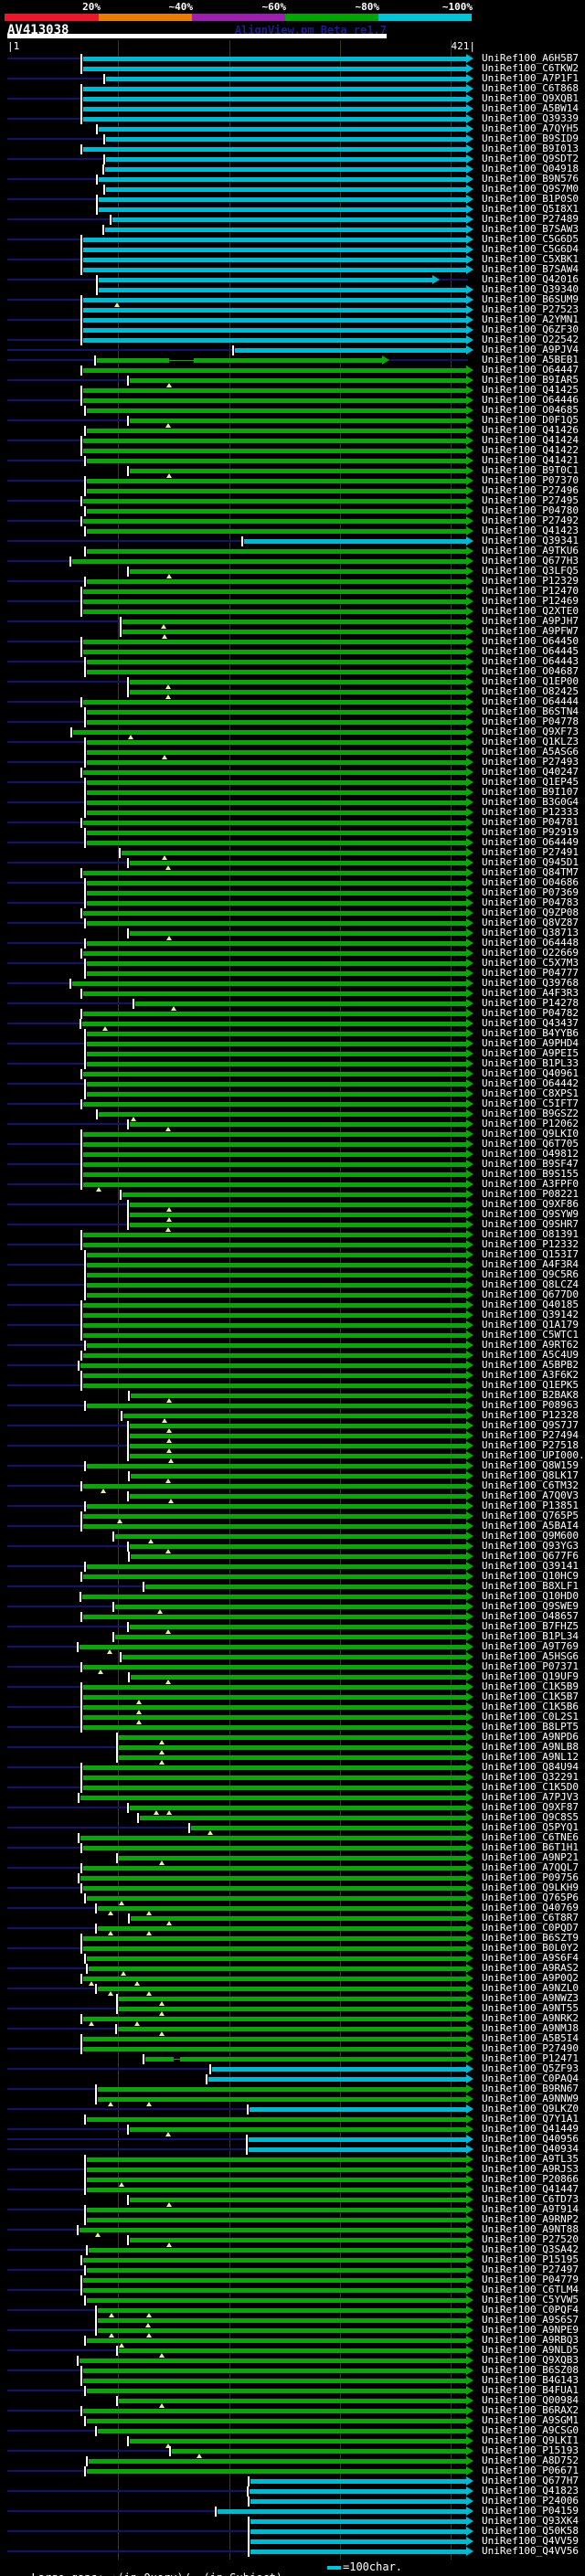 This screenshot has width=585, height=2576. What do you see at coordinates (531, 2551) in the screenshot?
I see `hit-label: UniRef100_Q4VV56` at bounding box center [531, 2551].